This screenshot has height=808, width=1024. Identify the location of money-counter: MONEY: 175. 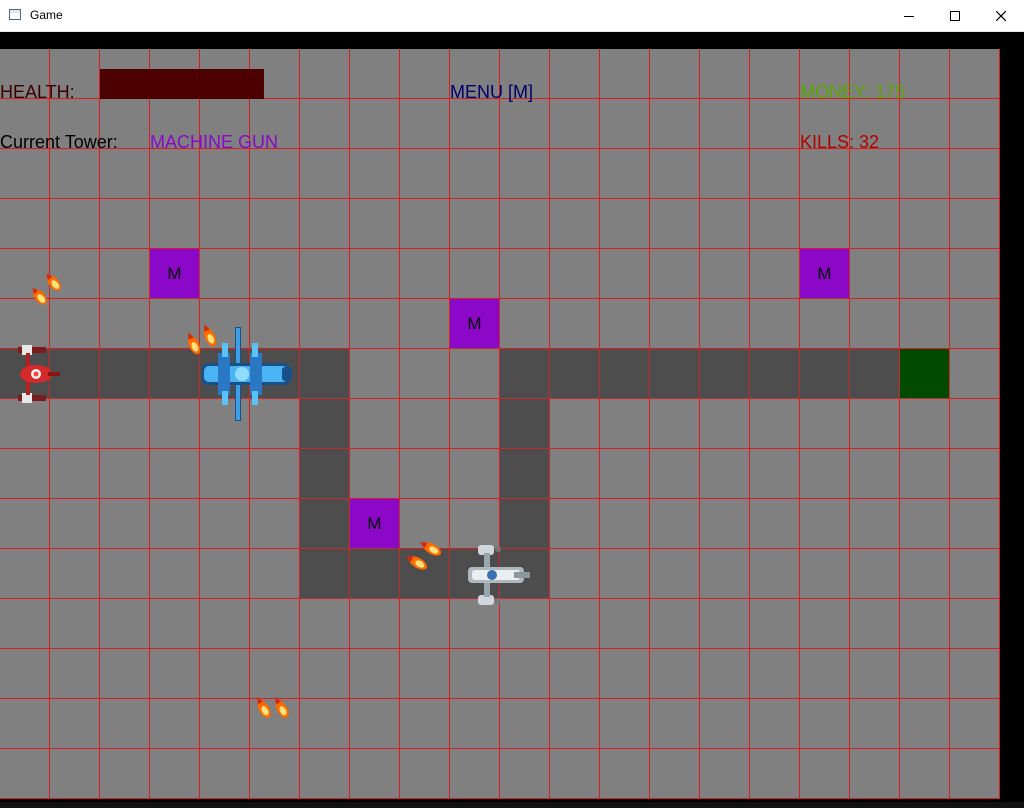
(853, 92).